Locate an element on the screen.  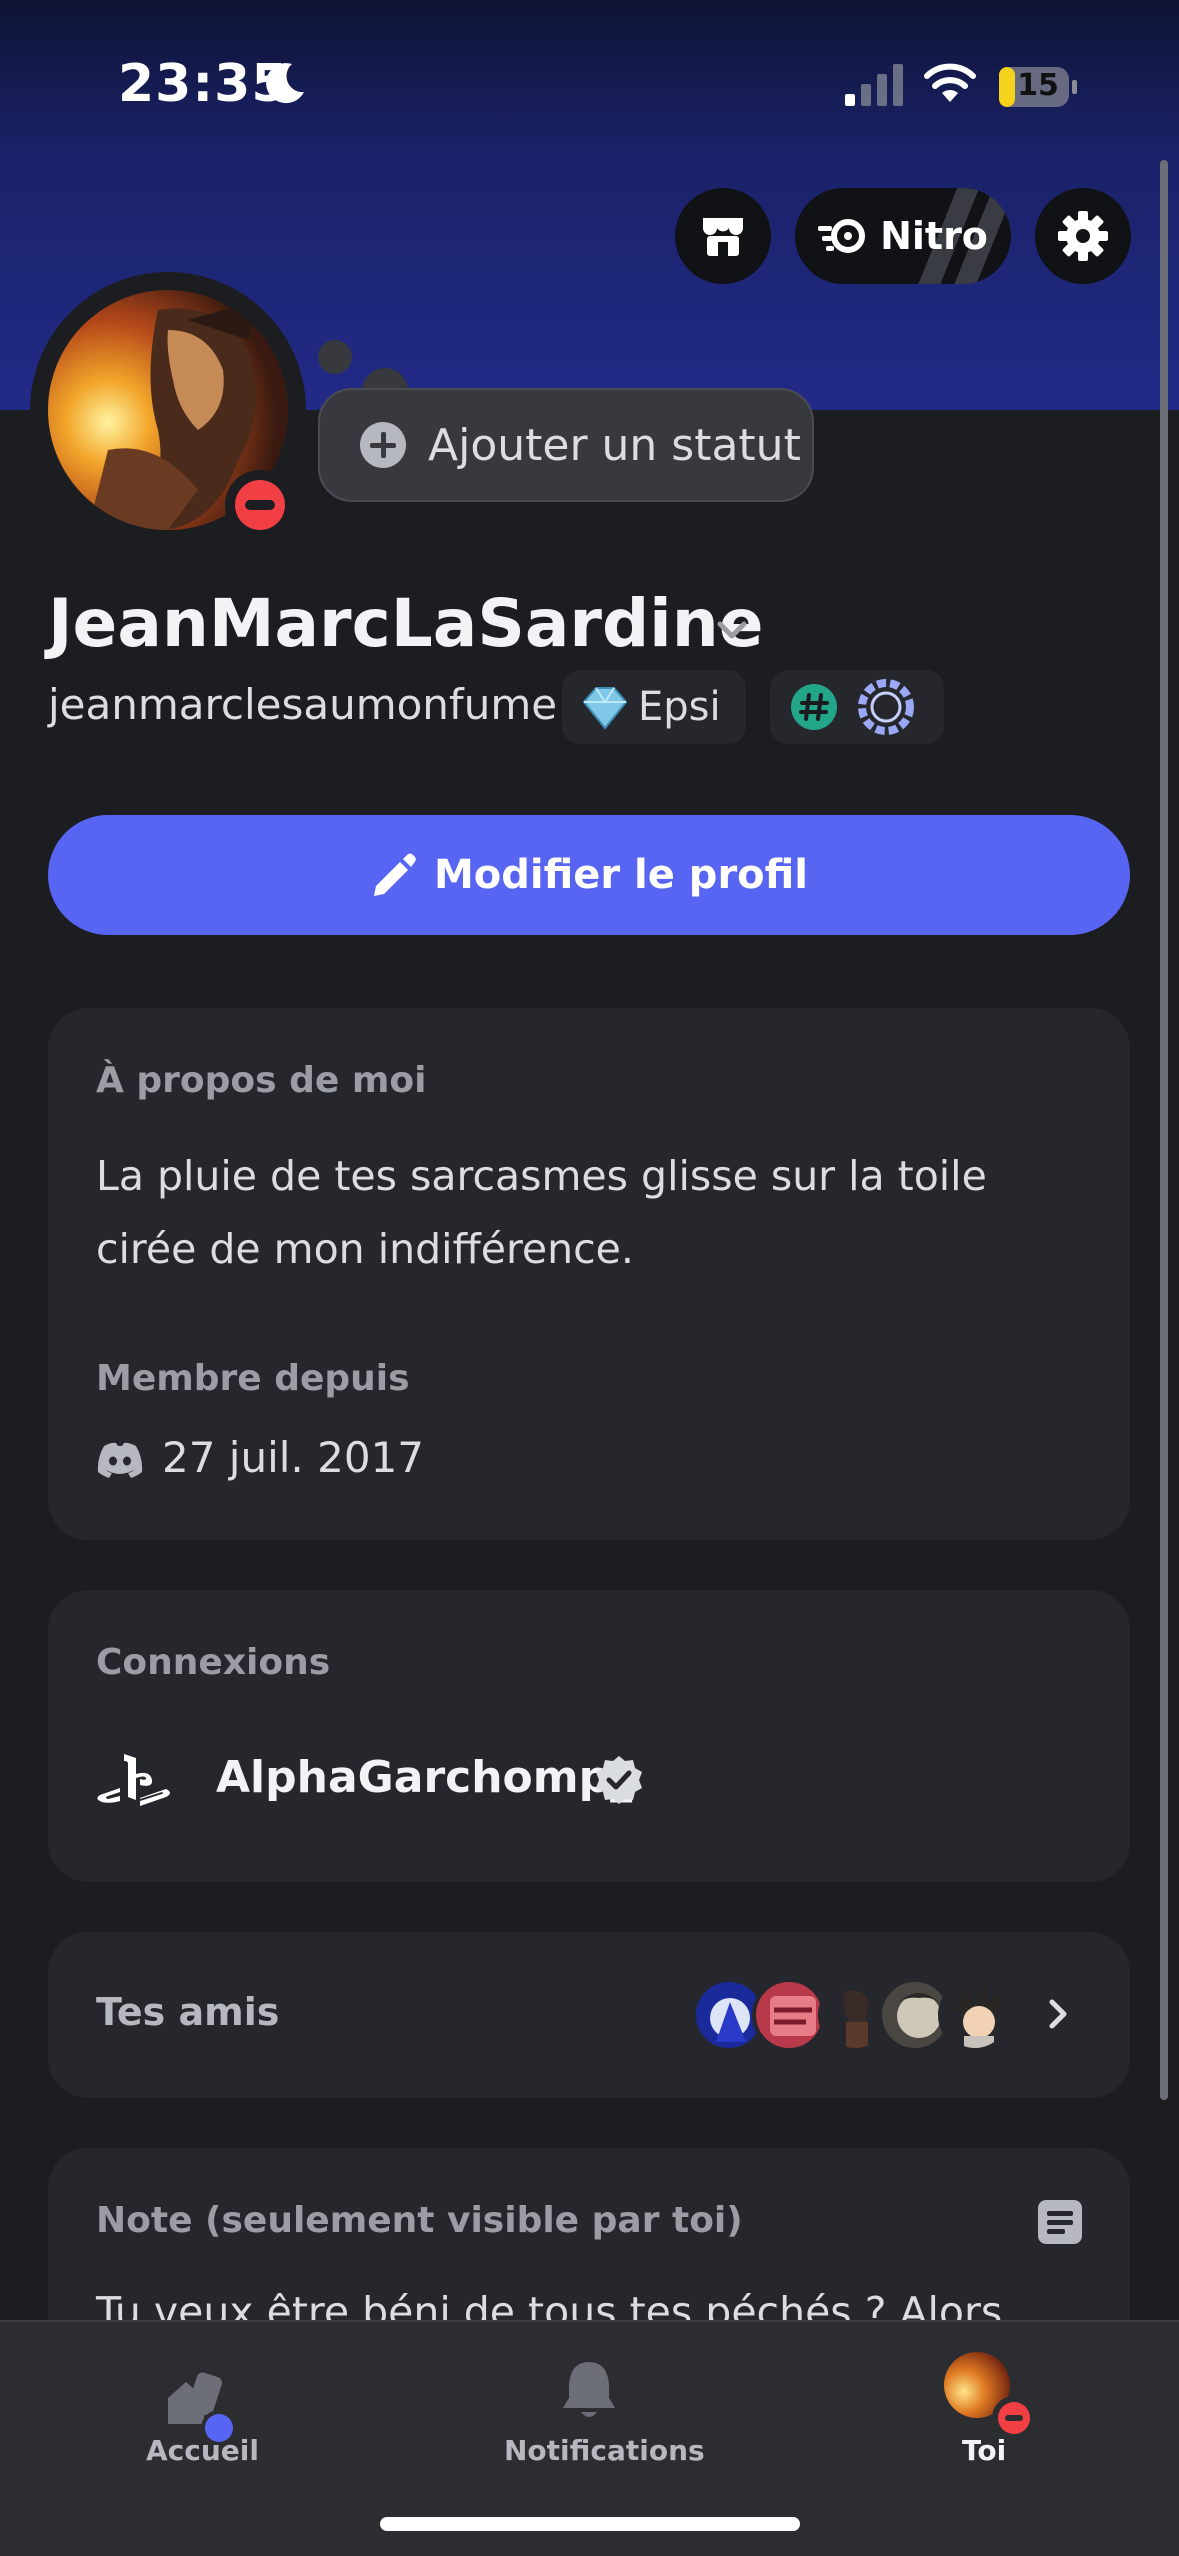
nav-you-label: Toi is located at coordinates (984, 2450).